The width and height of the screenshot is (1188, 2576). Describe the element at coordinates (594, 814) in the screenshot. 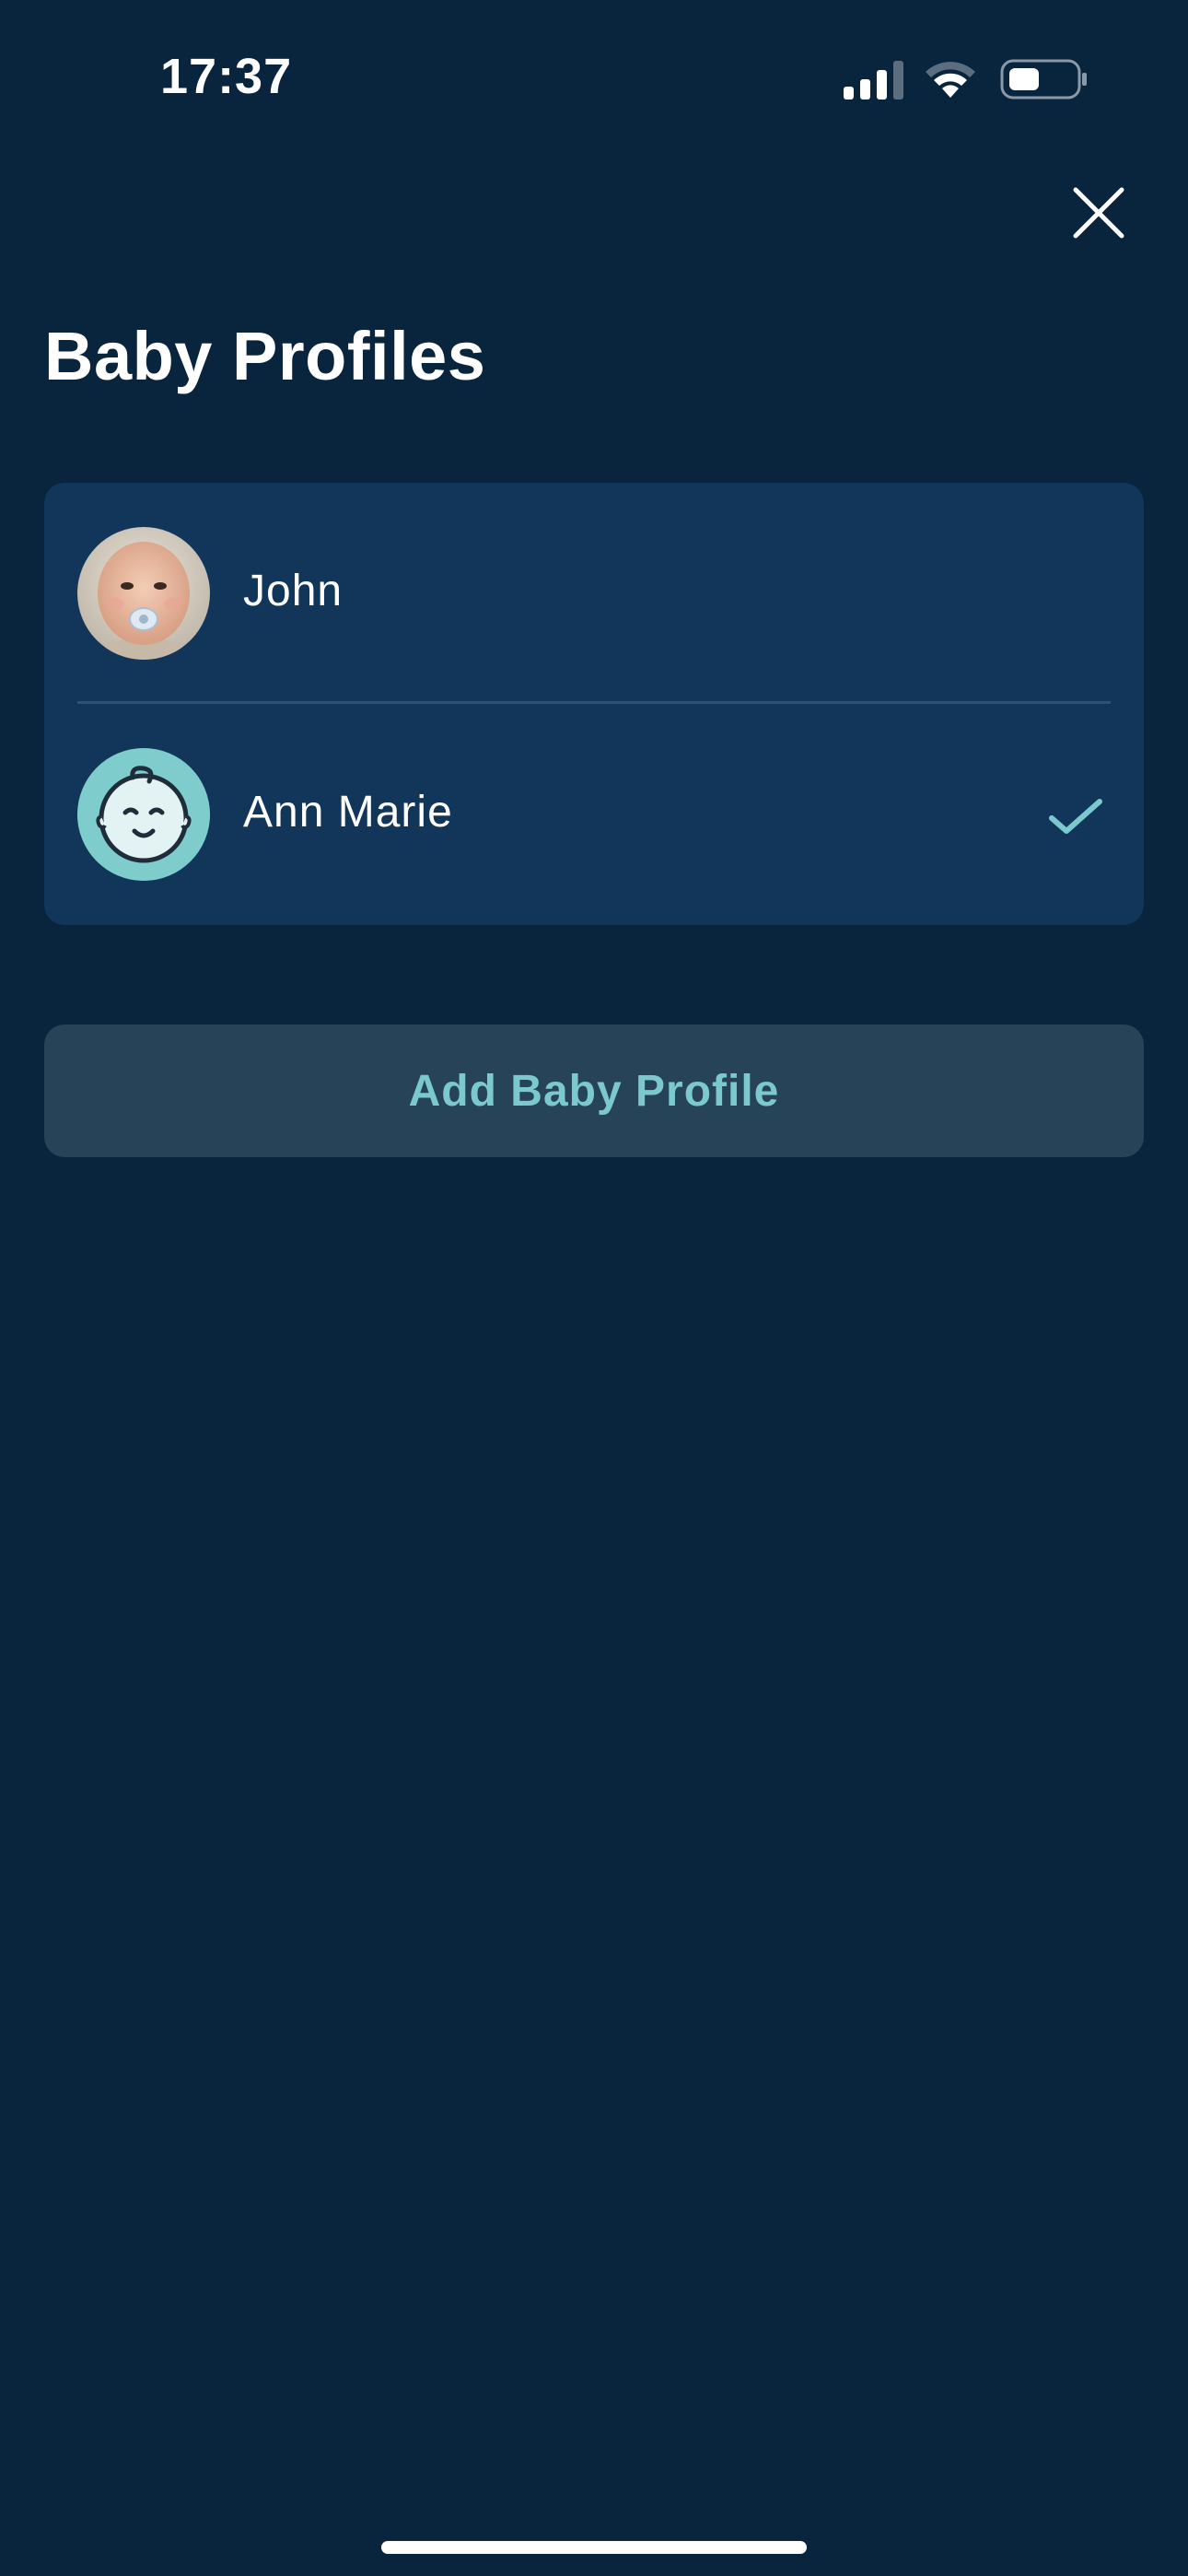

I see `profile-row-ann-marie: Ann Marie` at that location.